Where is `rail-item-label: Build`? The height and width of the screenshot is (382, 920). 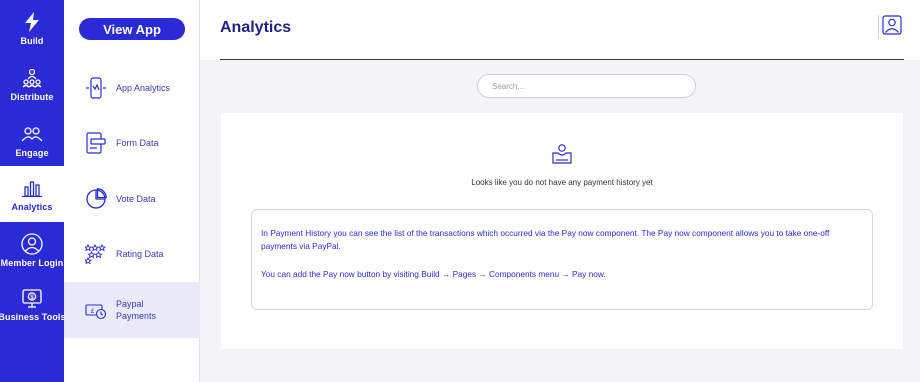 rail-item-label: Build is located at coordinates (32, 40).